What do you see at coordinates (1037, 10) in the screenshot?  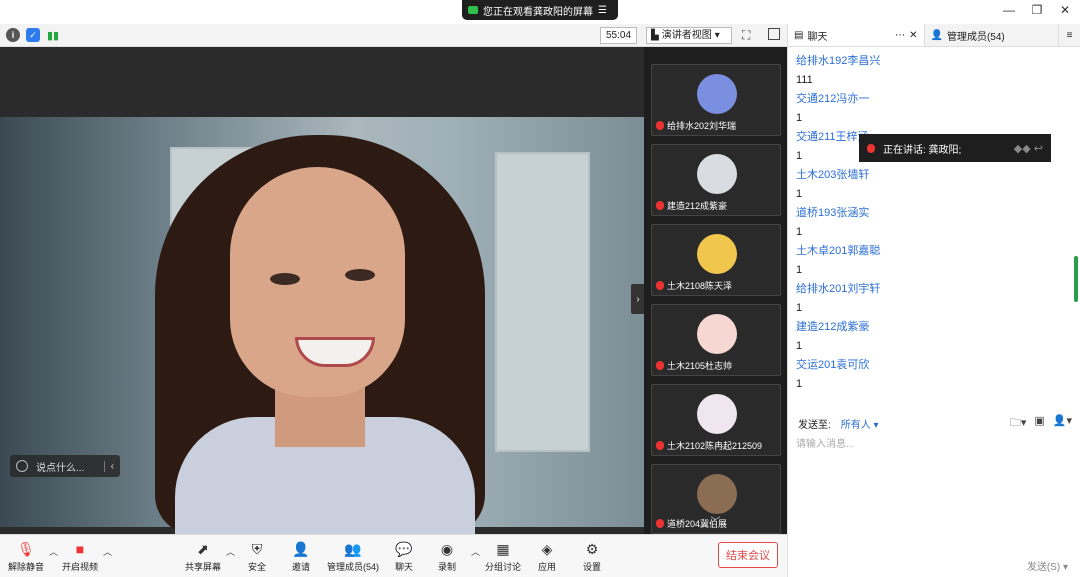 I see `restore-icon: ❐` at bounding box center [1037, 10].